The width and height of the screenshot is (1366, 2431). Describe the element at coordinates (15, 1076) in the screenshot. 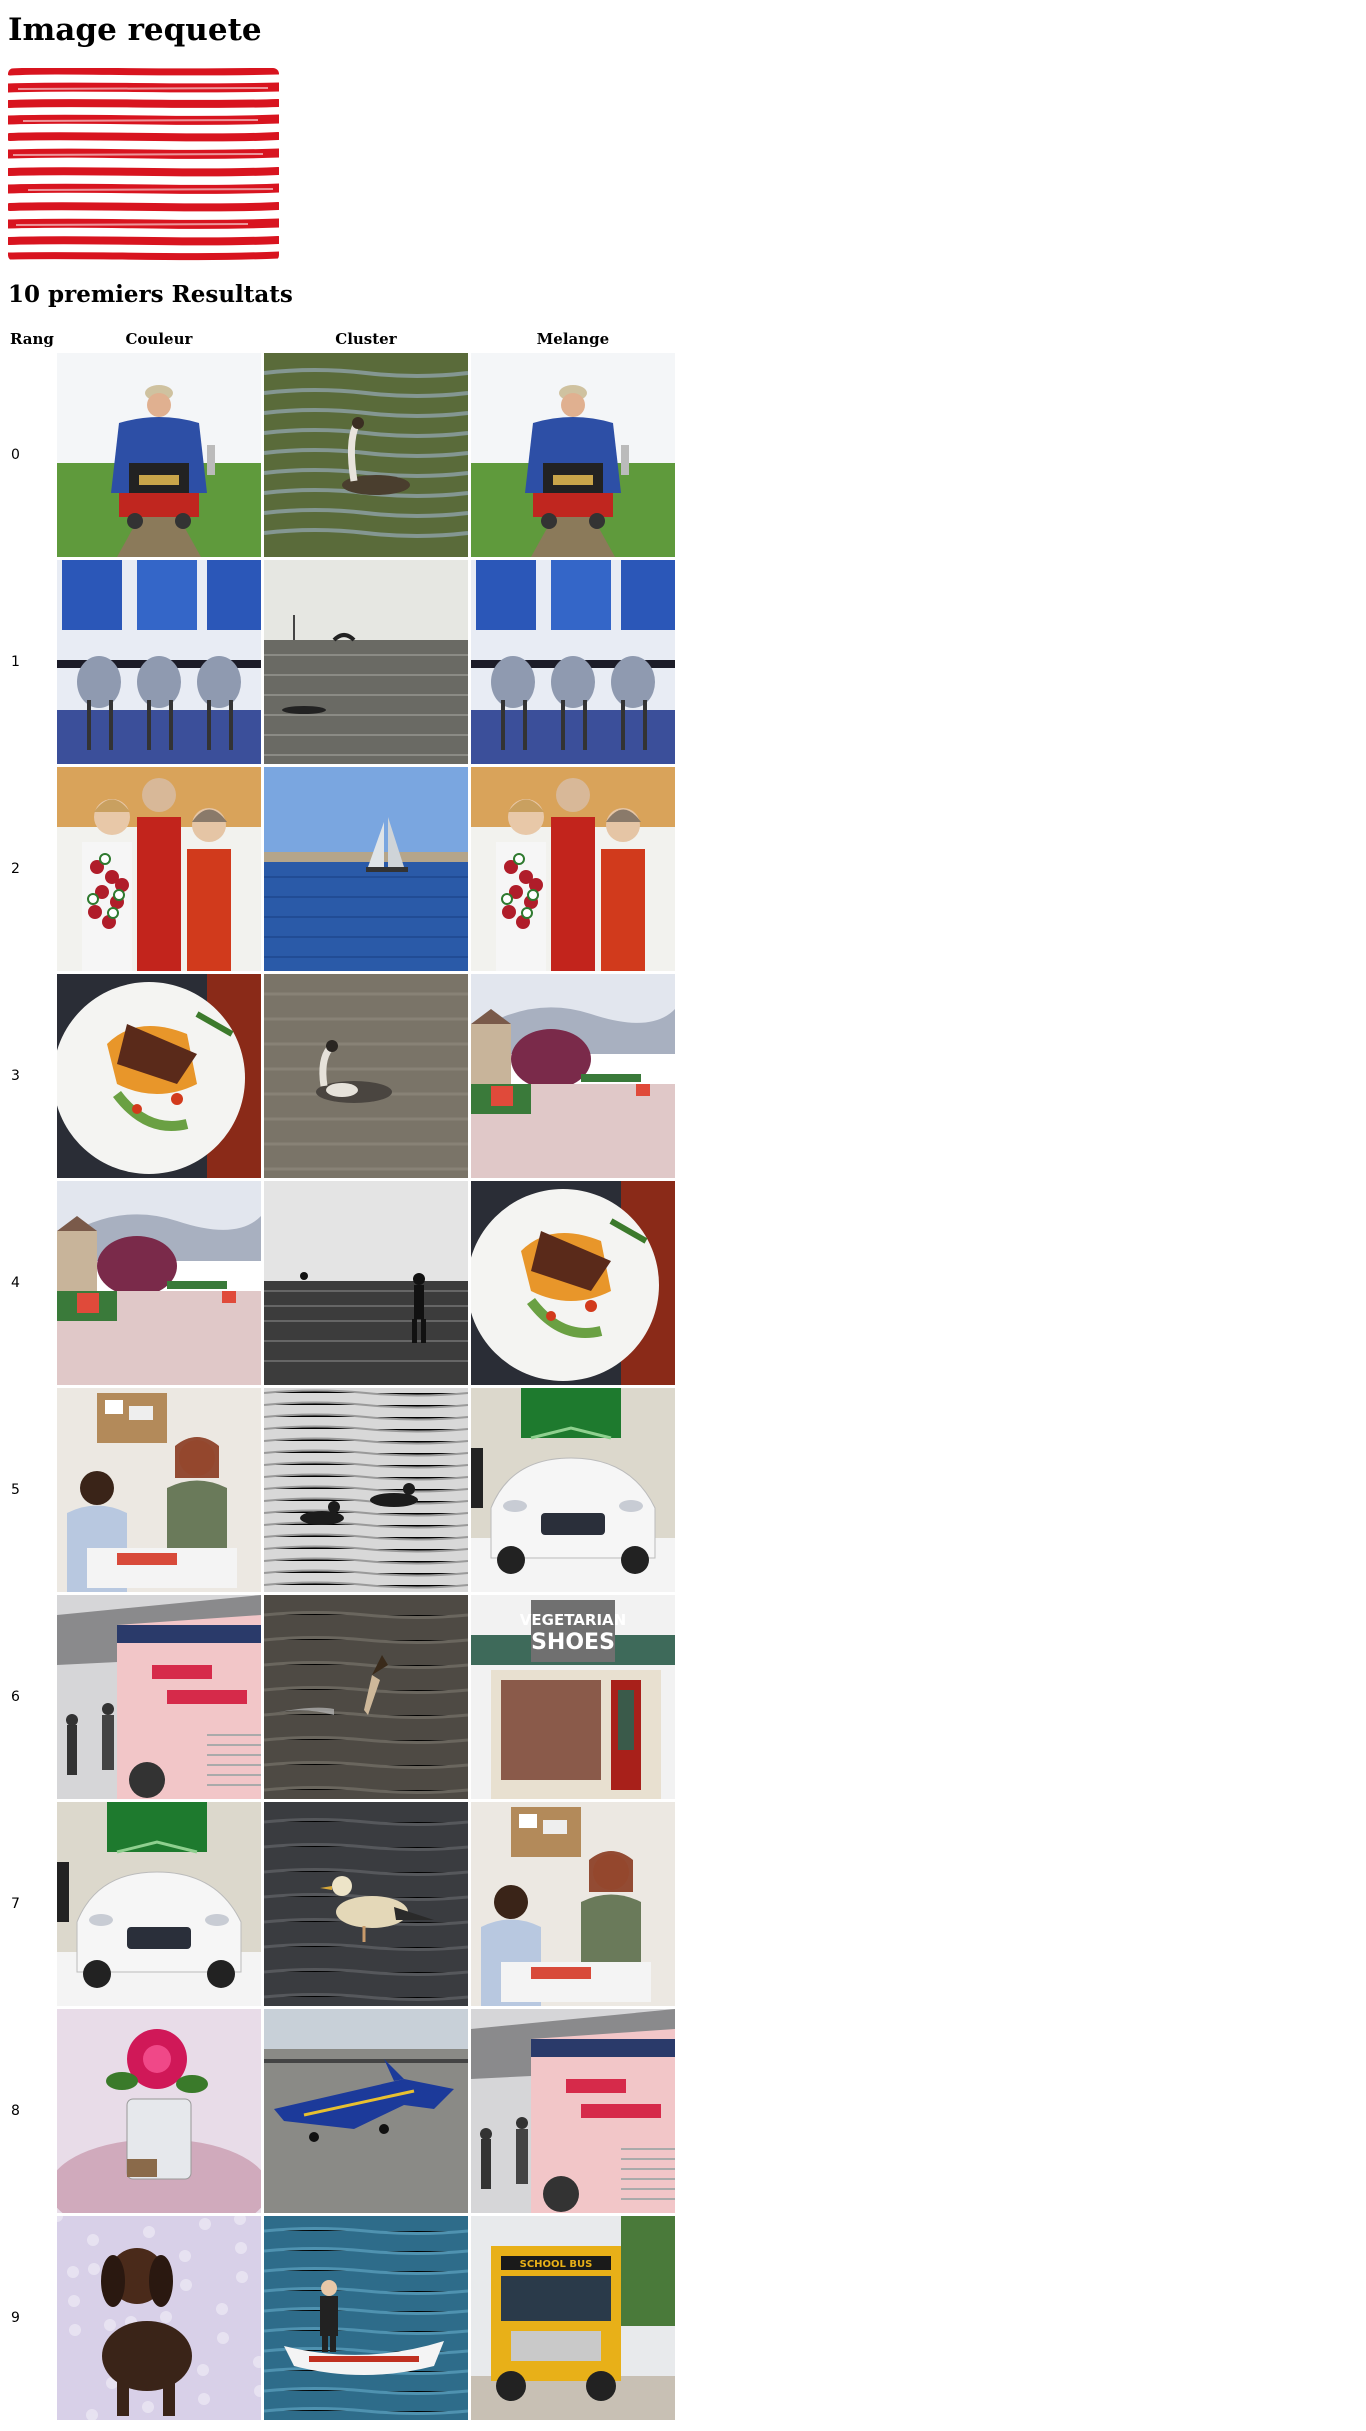

I see `rank-cell: 3` at that location.